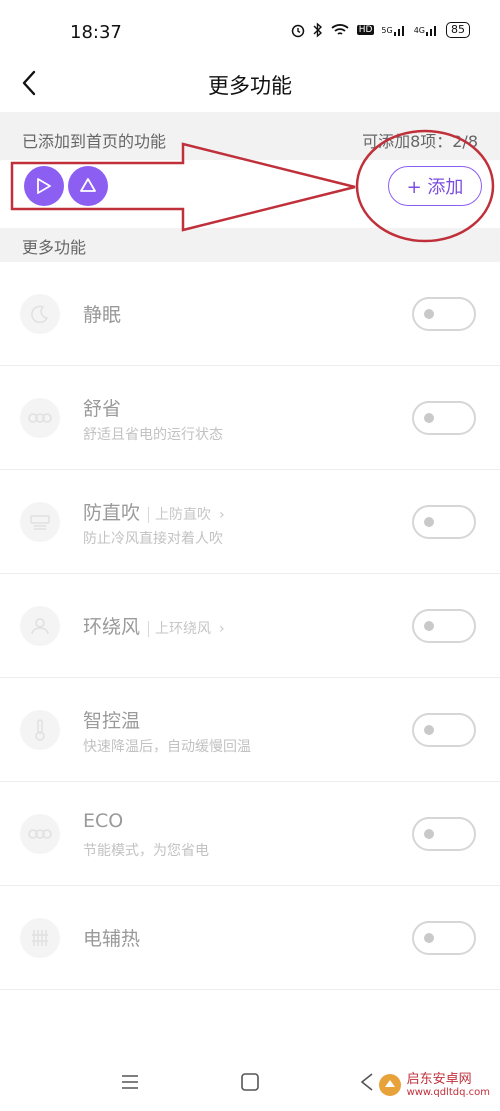  I want to click on signal-4g-label: 4G, so click(419, 30).